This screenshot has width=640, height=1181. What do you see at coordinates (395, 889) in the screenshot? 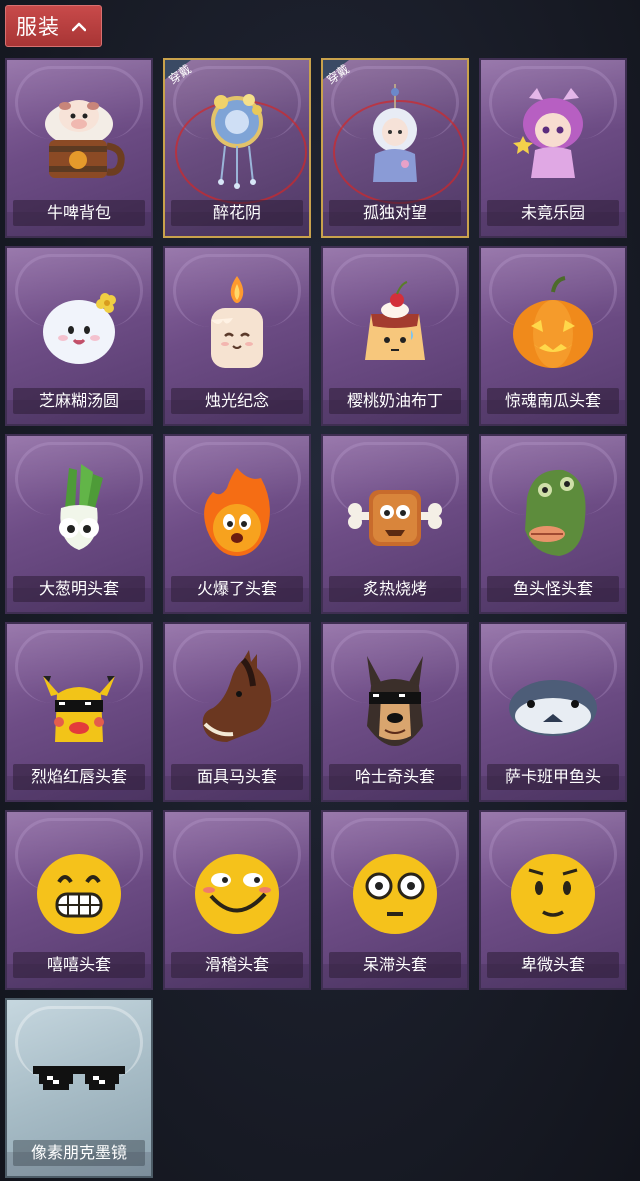
I see `dazed-emoji-head-icon` at bounding box center [395, 889].